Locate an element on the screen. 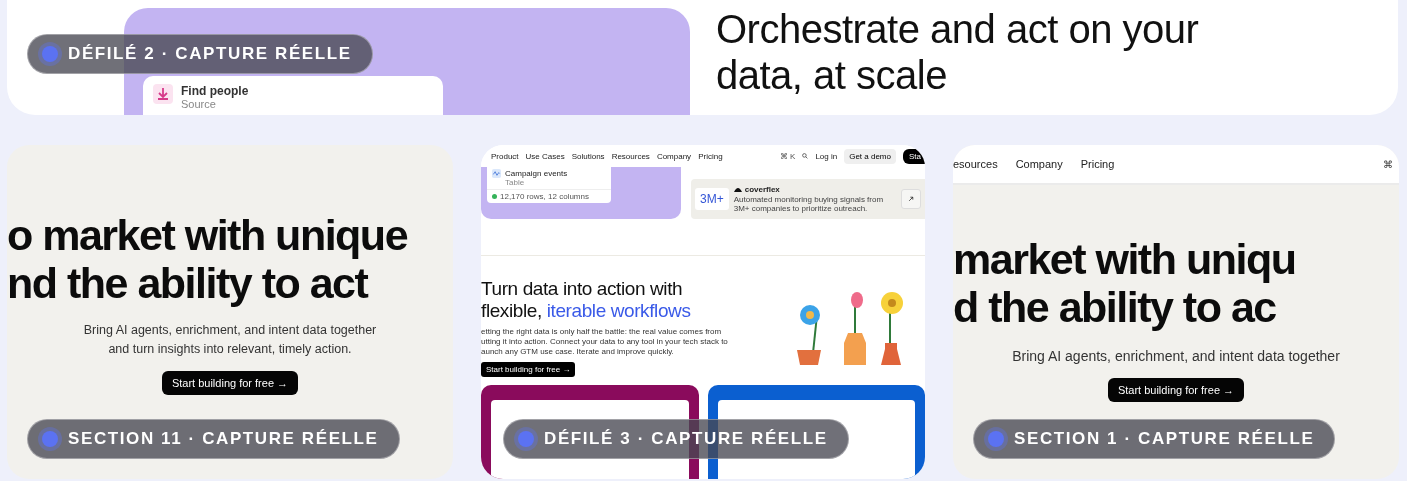 The height and width of the screenshot is (481, 1407). stat-value: 3M+ is located at coordinates (712, 199).